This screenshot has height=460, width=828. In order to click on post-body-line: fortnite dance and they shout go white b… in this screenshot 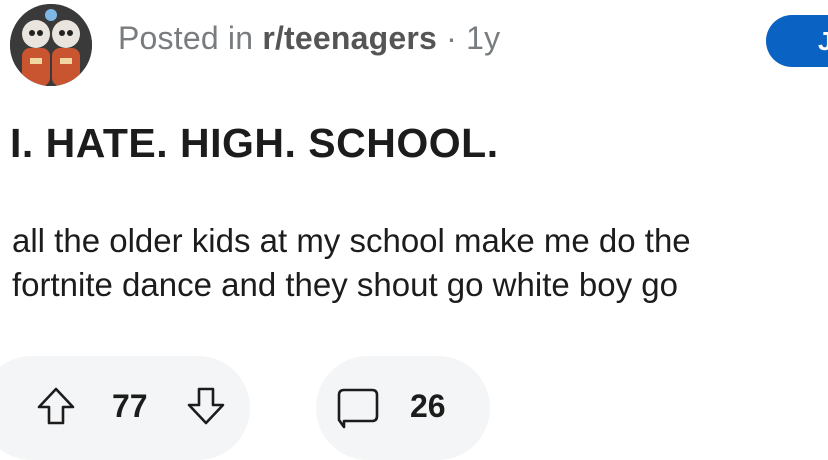, I will do `click(345, 284)`.